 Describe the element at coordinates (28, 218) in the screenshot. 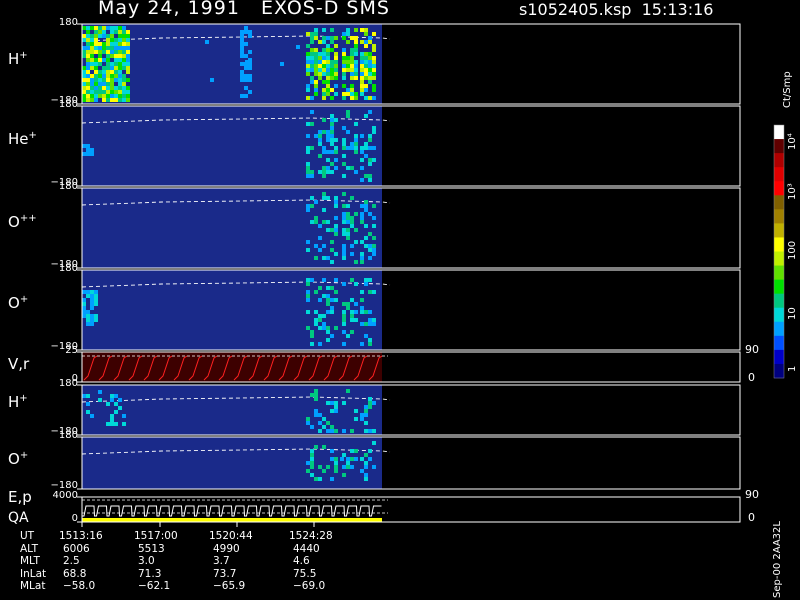

I see `charge-label: ++` at that location.